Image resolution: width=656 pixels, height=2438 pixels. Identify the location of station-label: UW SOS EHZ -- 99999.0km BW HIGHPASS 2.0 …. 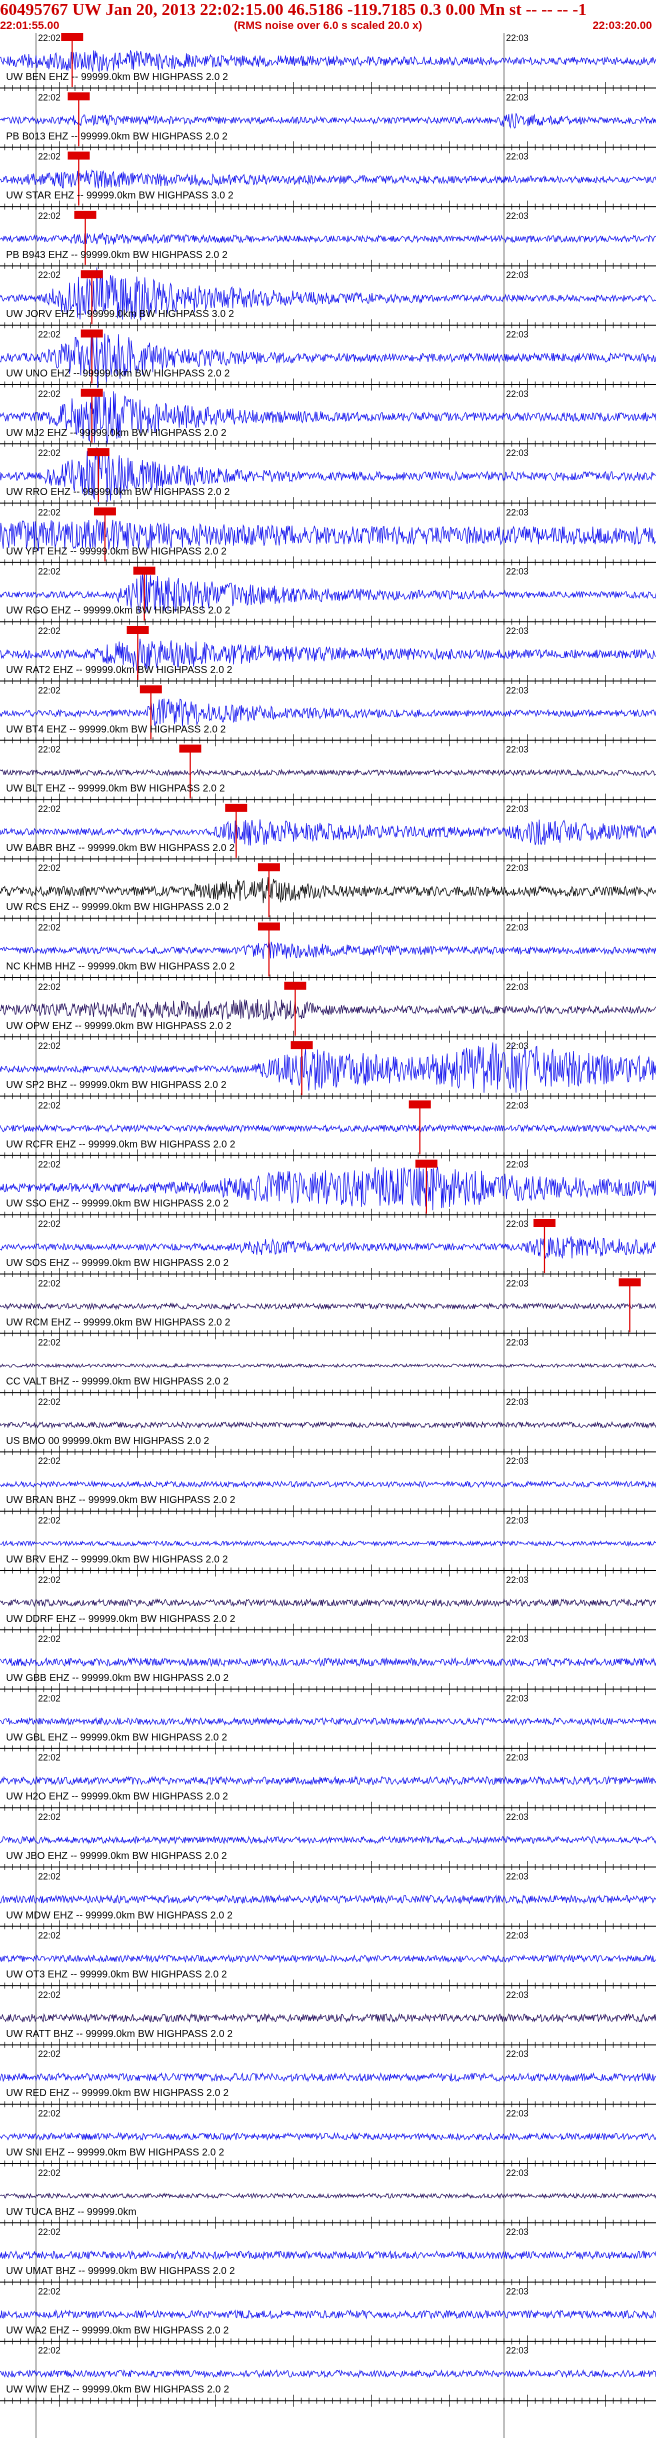
(117, 1263).